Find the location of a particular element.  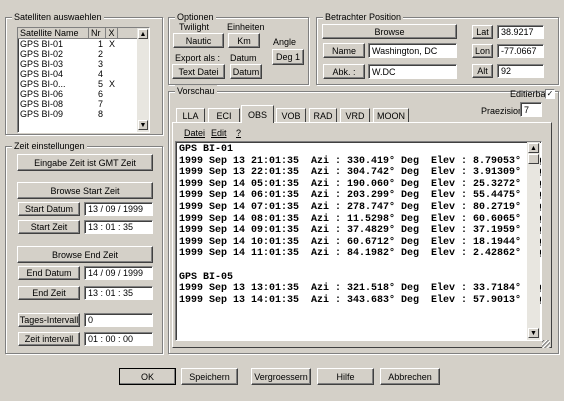

satellite-nr: 4 is located at coordinates (100, 74).